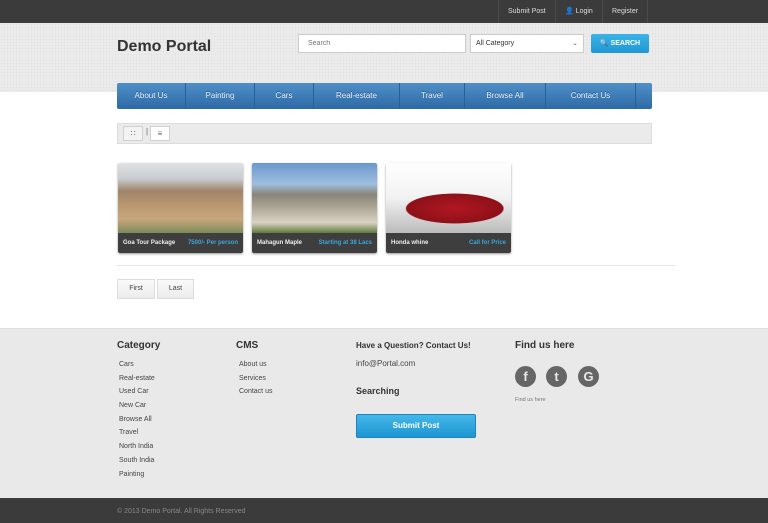 The height and width of the screenshot is (523, 768). Describe the element at coordinates (545, 345) in the screenshot. I see `find-us-heading: Find us here` at that location.